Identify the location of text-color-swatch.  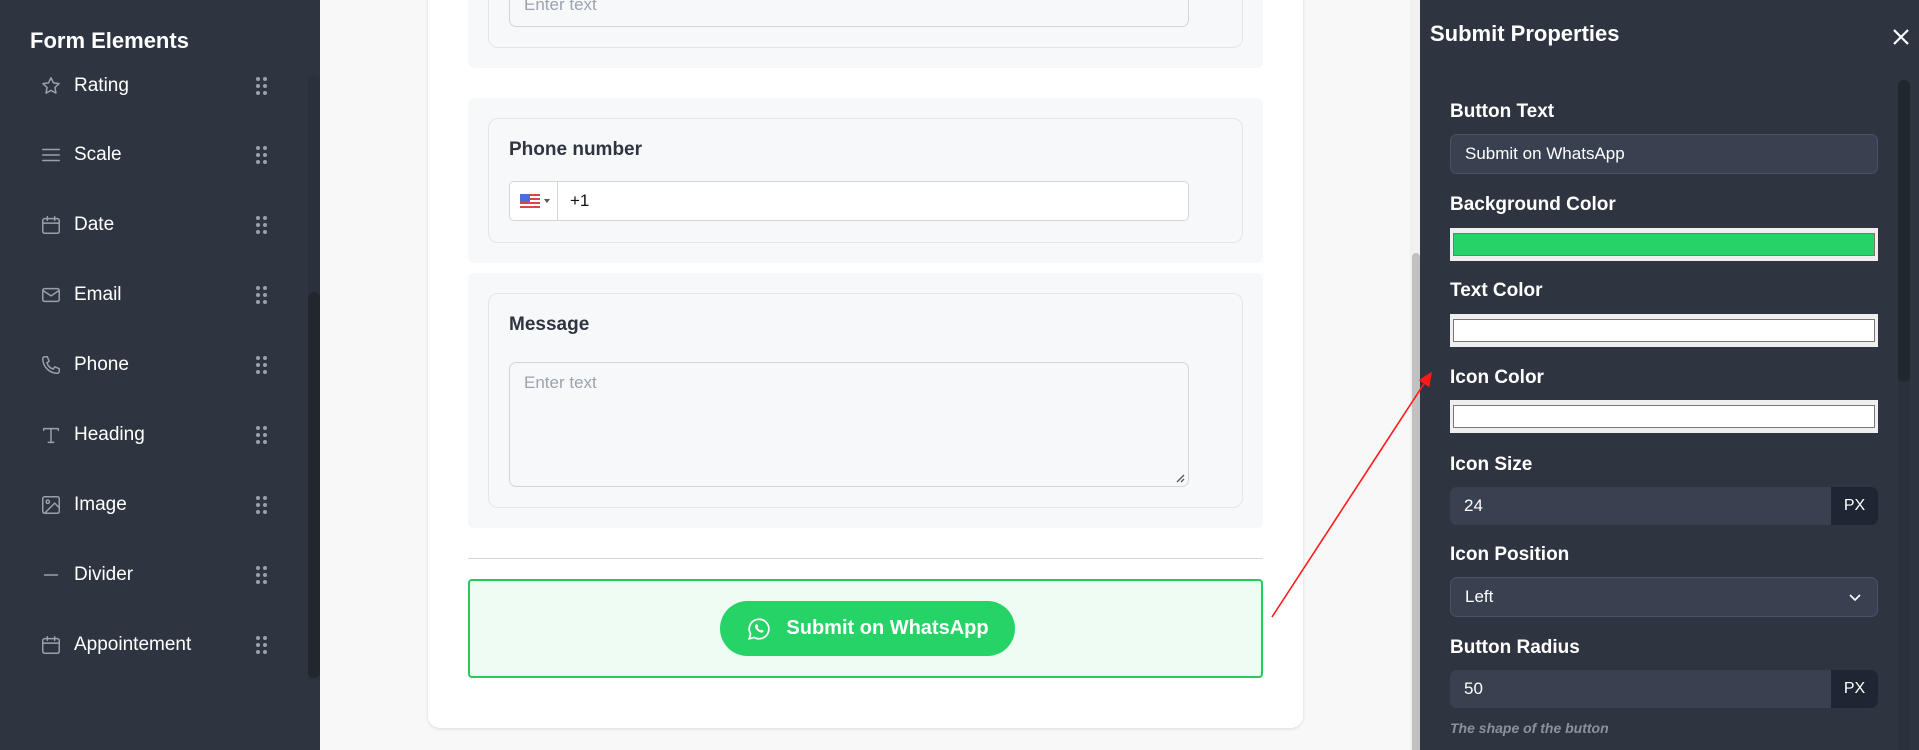
(1664, 330).